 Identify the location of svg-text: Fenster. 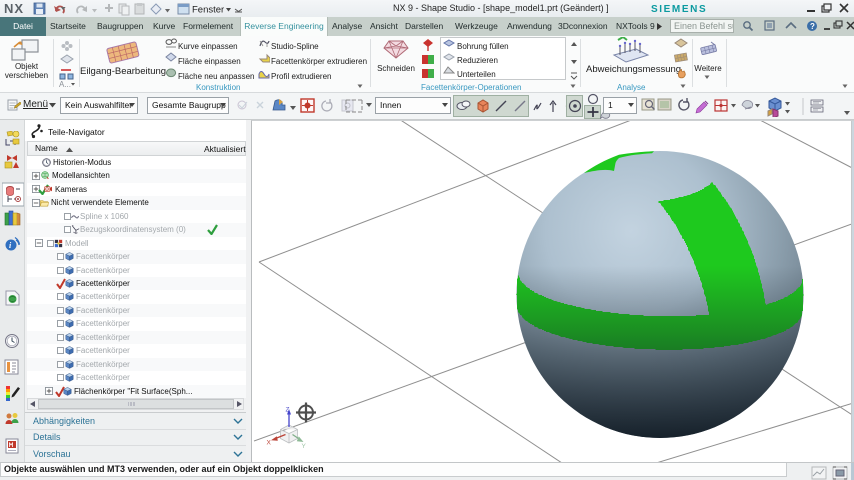
(208, 10).